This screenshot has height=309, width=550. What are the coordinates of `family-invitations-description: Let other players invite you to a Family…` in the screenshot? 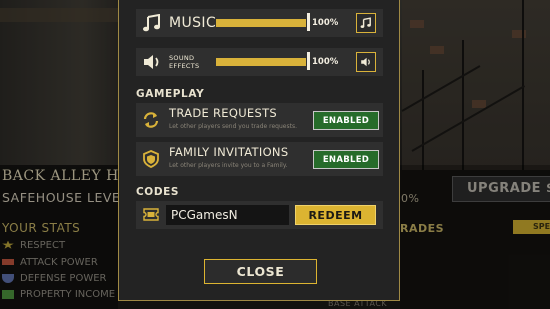 It's located at (228, 165).